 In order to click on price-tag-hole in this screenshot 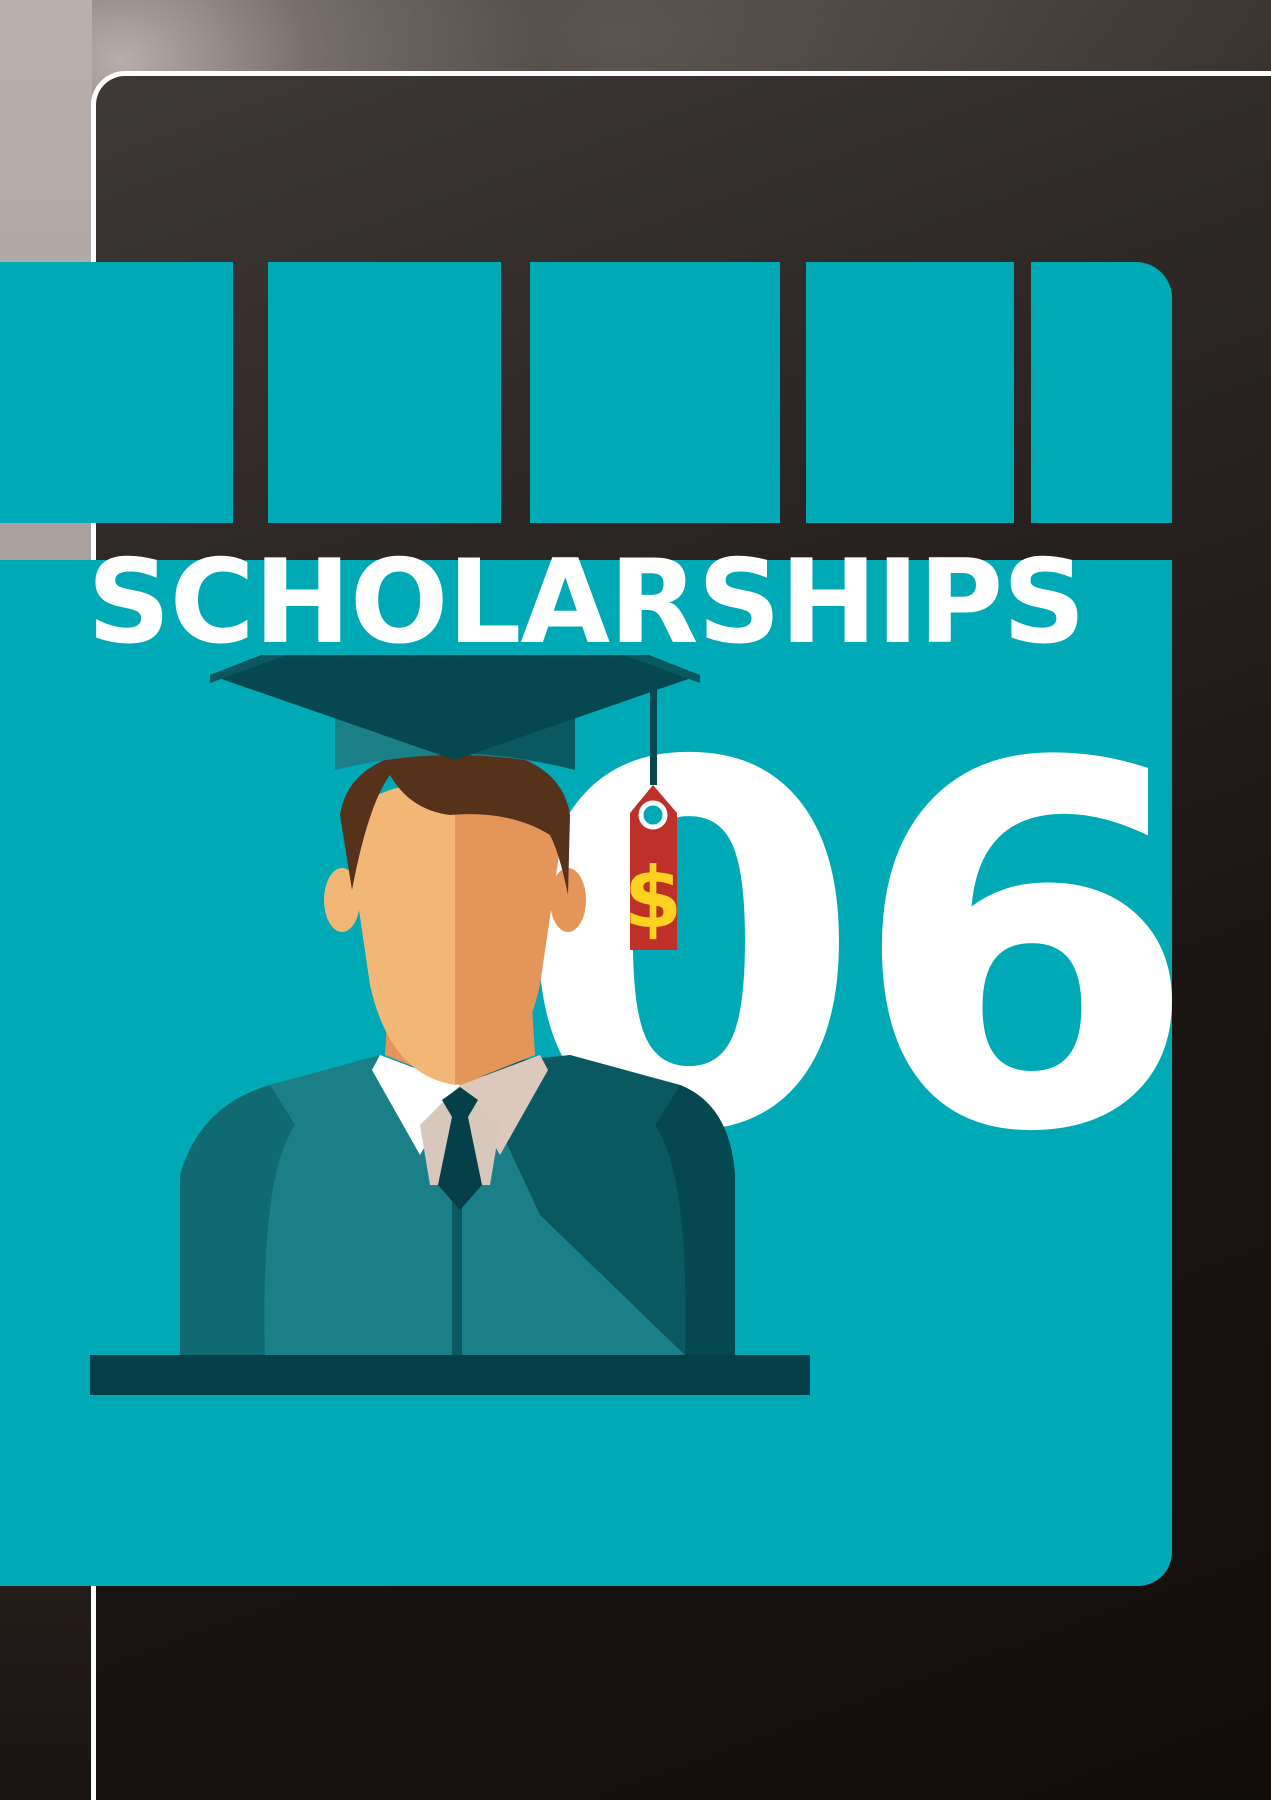, I will do `click(653, 815)`.